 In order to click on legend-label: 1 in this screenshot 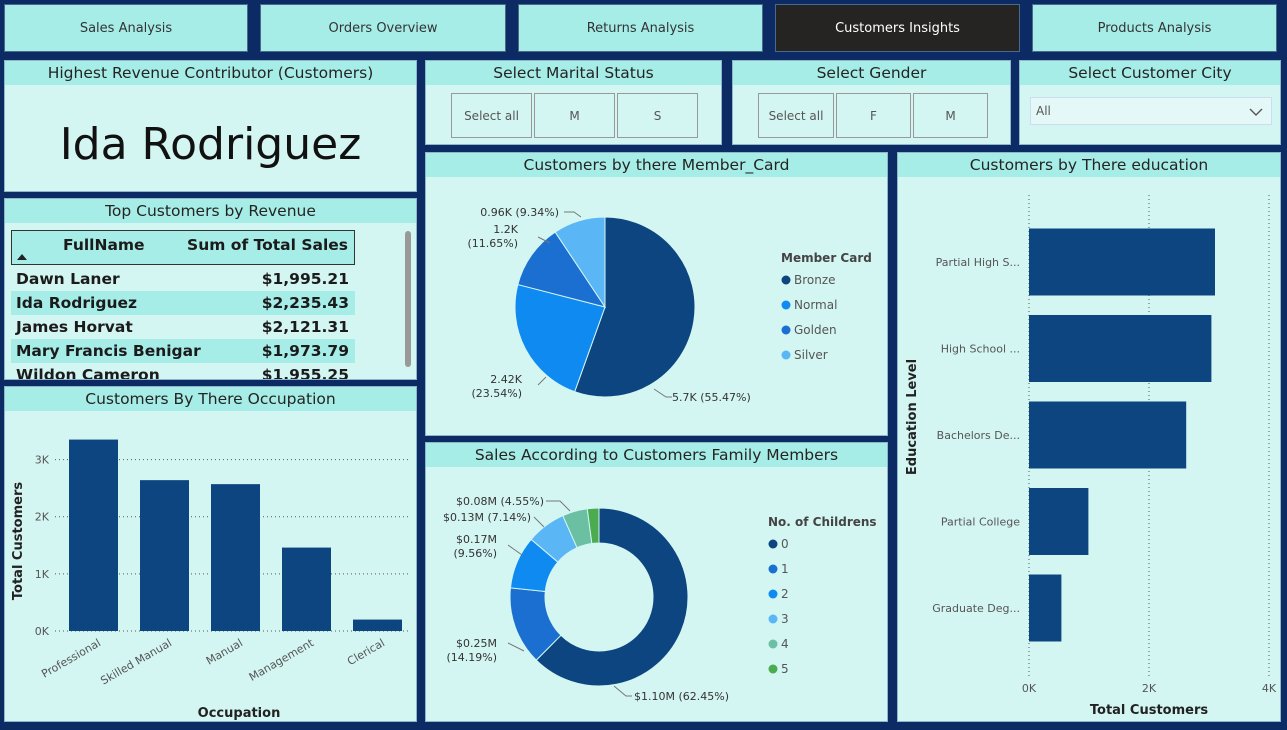, I will do `click(785, 569)`.